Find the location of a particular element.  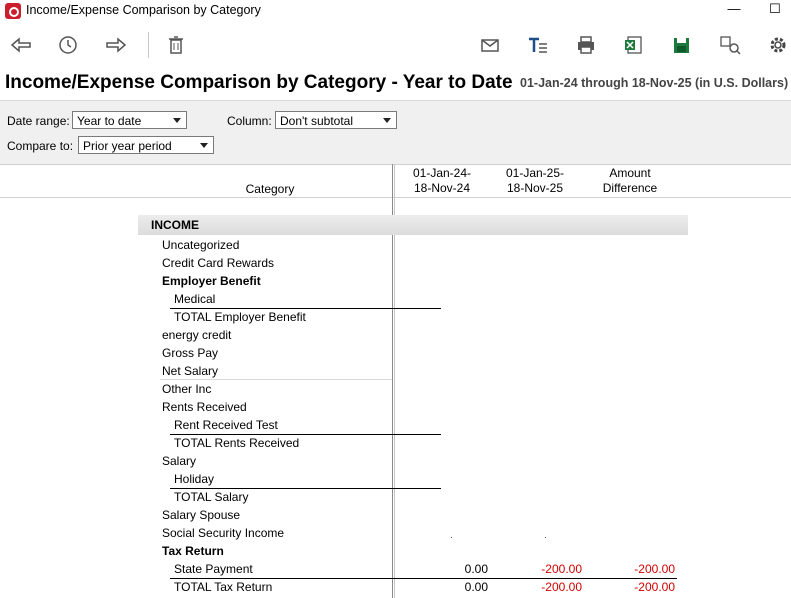

date-range-select: Year to date is located at coordinates (129, 120).